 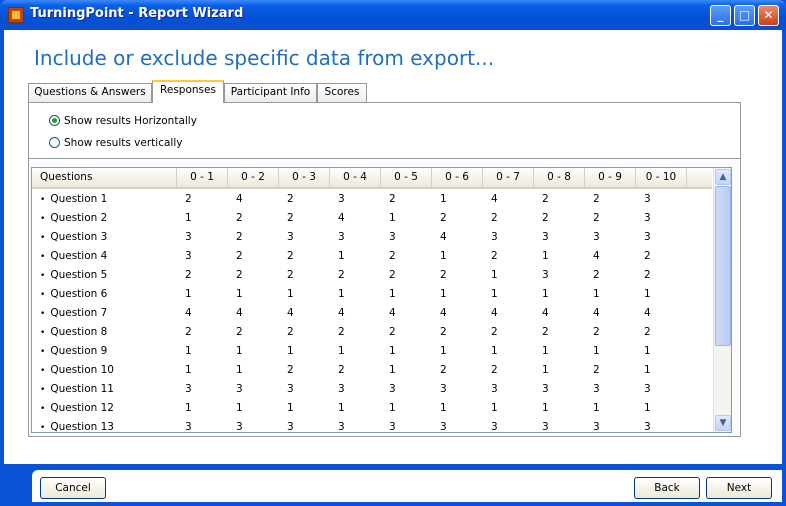 What do you see at coordinates (559, 177) in the screenshot?
I see `column-header-8: 0 - 8` at bounding box center [559, 177].